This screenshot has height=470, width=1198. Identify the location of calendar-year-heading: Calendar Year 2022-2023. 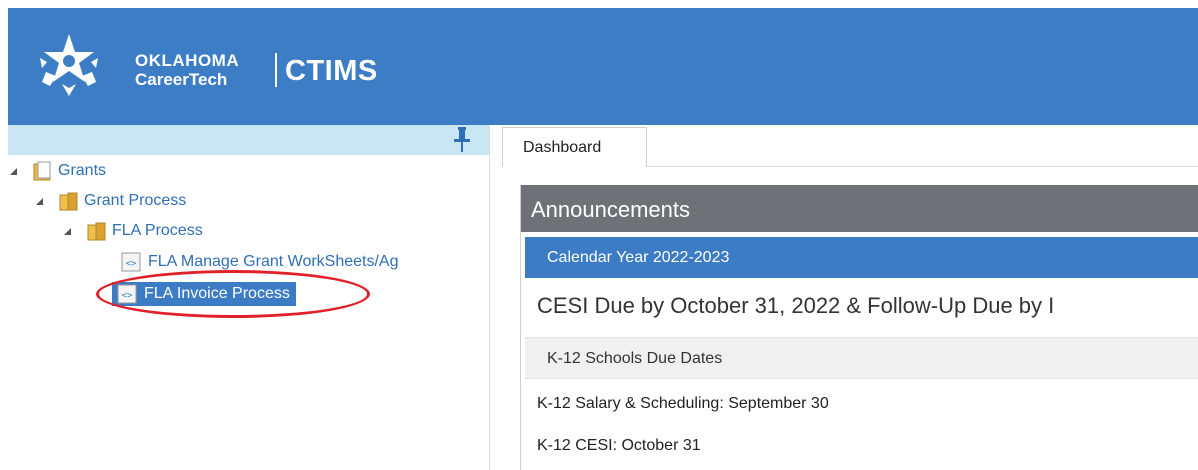
(861, 257).